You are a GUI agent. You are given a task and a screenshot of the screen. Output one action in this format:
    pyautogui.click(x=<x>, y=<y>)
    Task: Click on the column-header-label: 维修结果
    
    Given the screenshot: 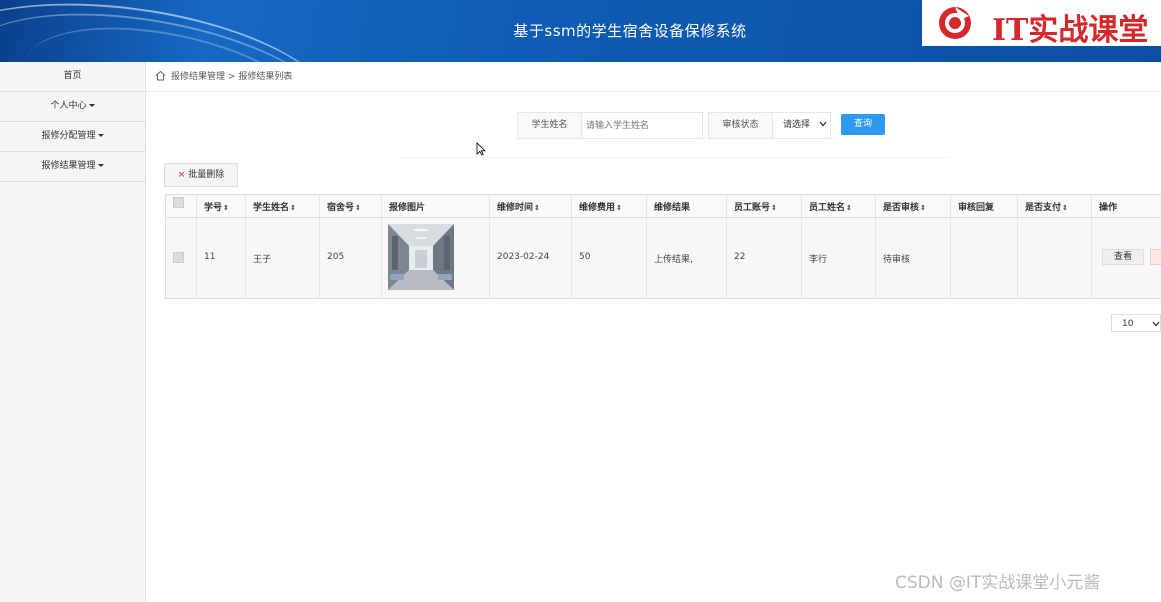 What is the action you would take?
    pyautogui.click(x=672, y=208)
    